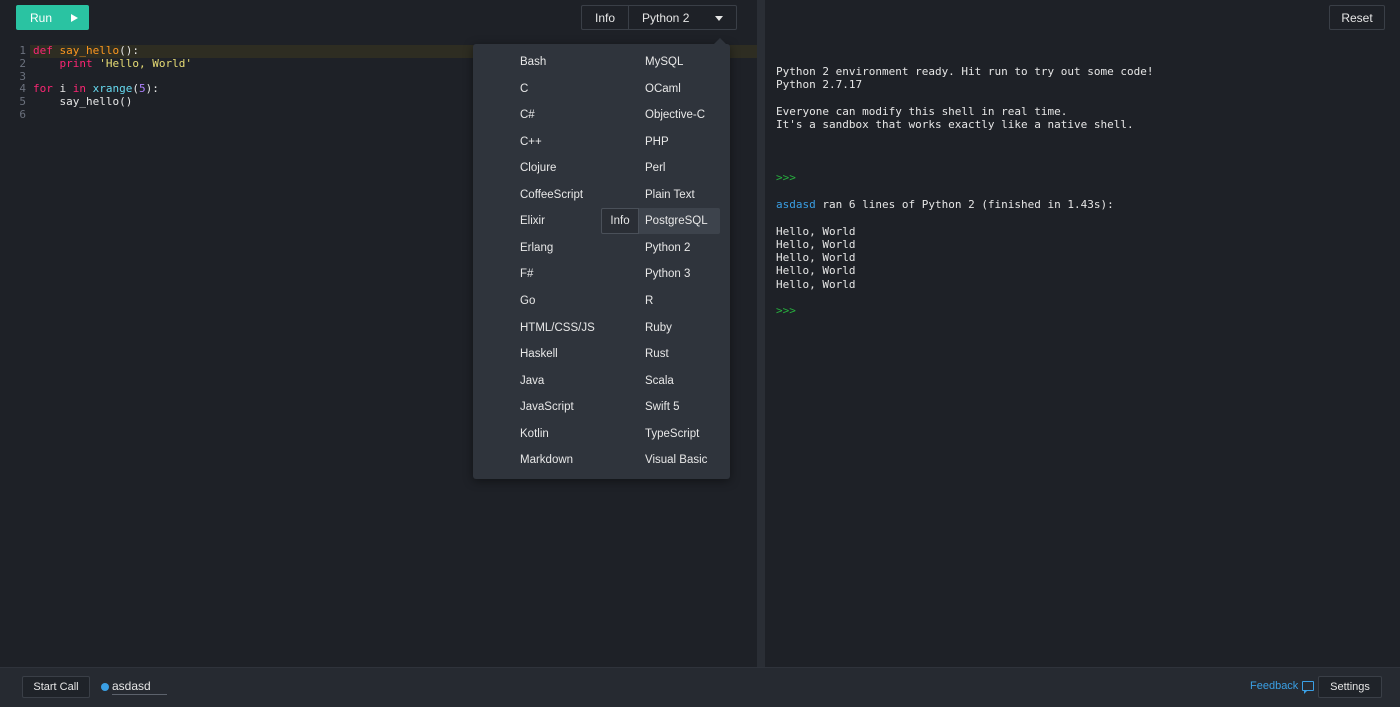 The image size is (1400, 707). Describe the element at coordinates (41, 17) in the screenshot. I see `run-button-label: Run` at that location.